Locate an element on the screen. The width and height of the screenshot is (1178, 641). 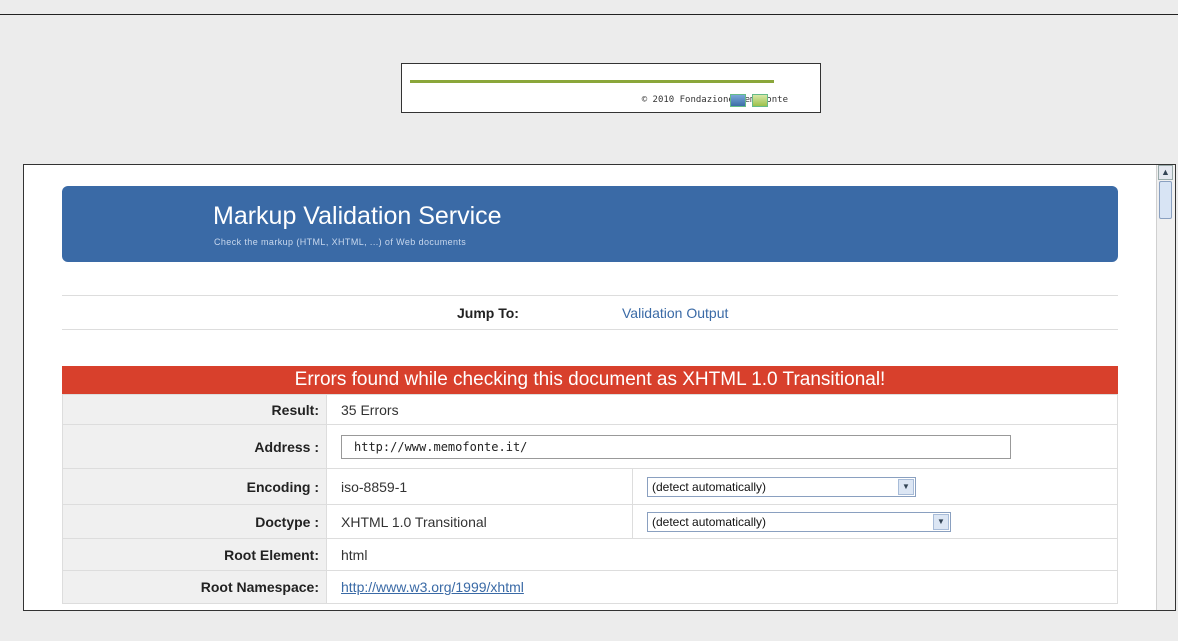
w3c-xhtml-badge-icon is located at coordinates (738, 100).